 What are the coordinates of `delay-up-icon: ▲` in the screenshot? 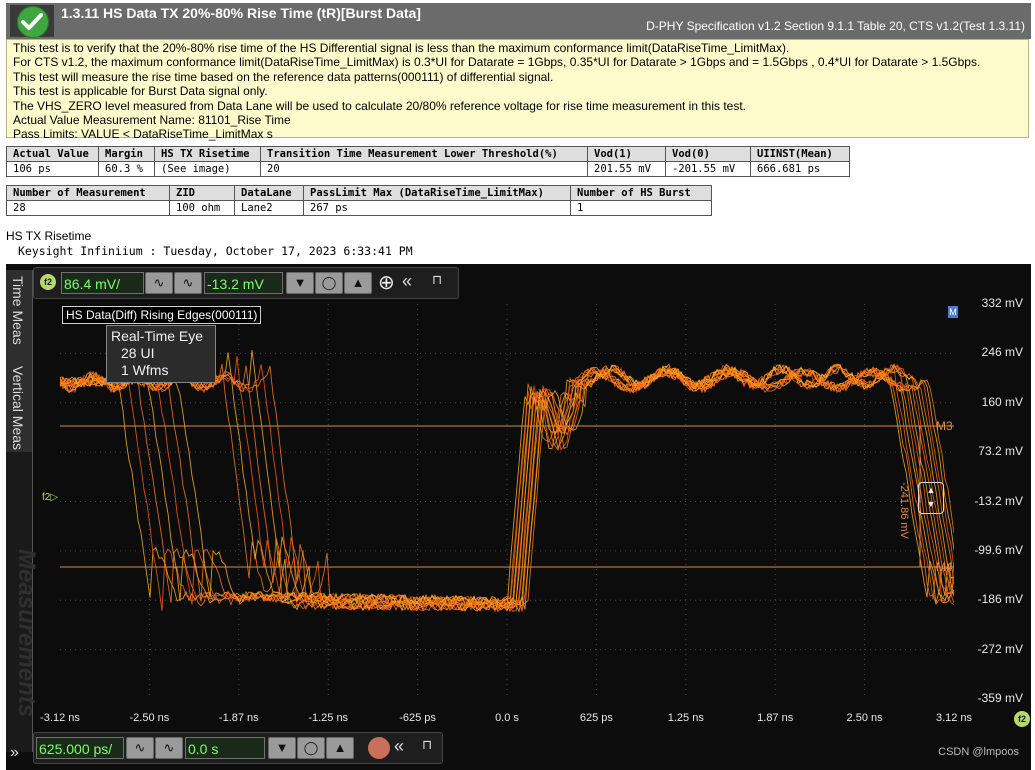 It's located at (340, 748).